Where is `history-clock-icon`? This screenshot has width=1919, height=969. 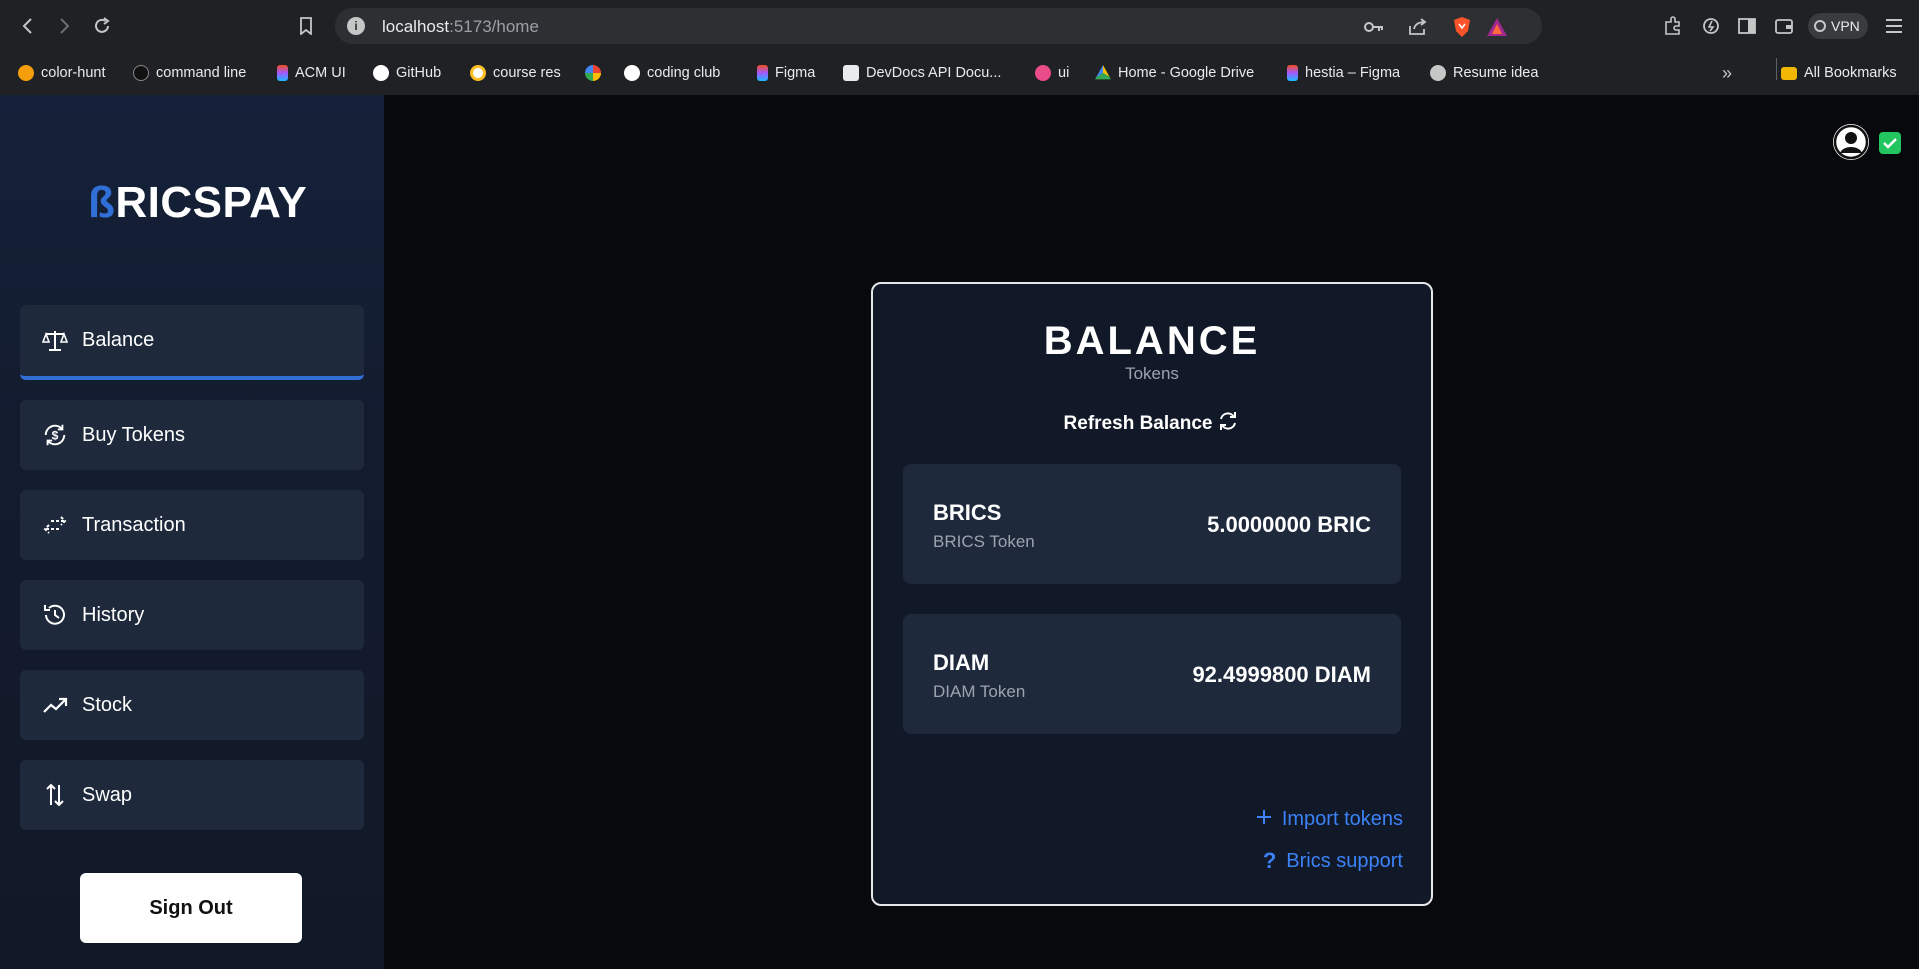 history-clock-icon is located at coordinates (55, 615).